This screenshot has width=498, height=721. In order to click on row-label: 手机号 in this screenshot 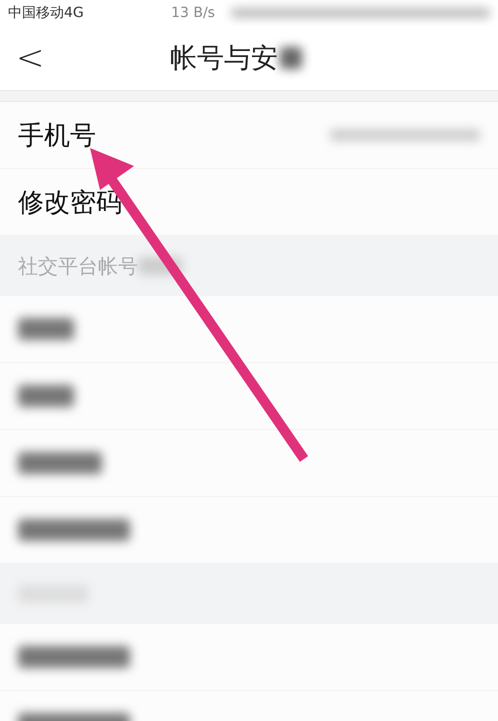, I will do `click(57, 135)`.